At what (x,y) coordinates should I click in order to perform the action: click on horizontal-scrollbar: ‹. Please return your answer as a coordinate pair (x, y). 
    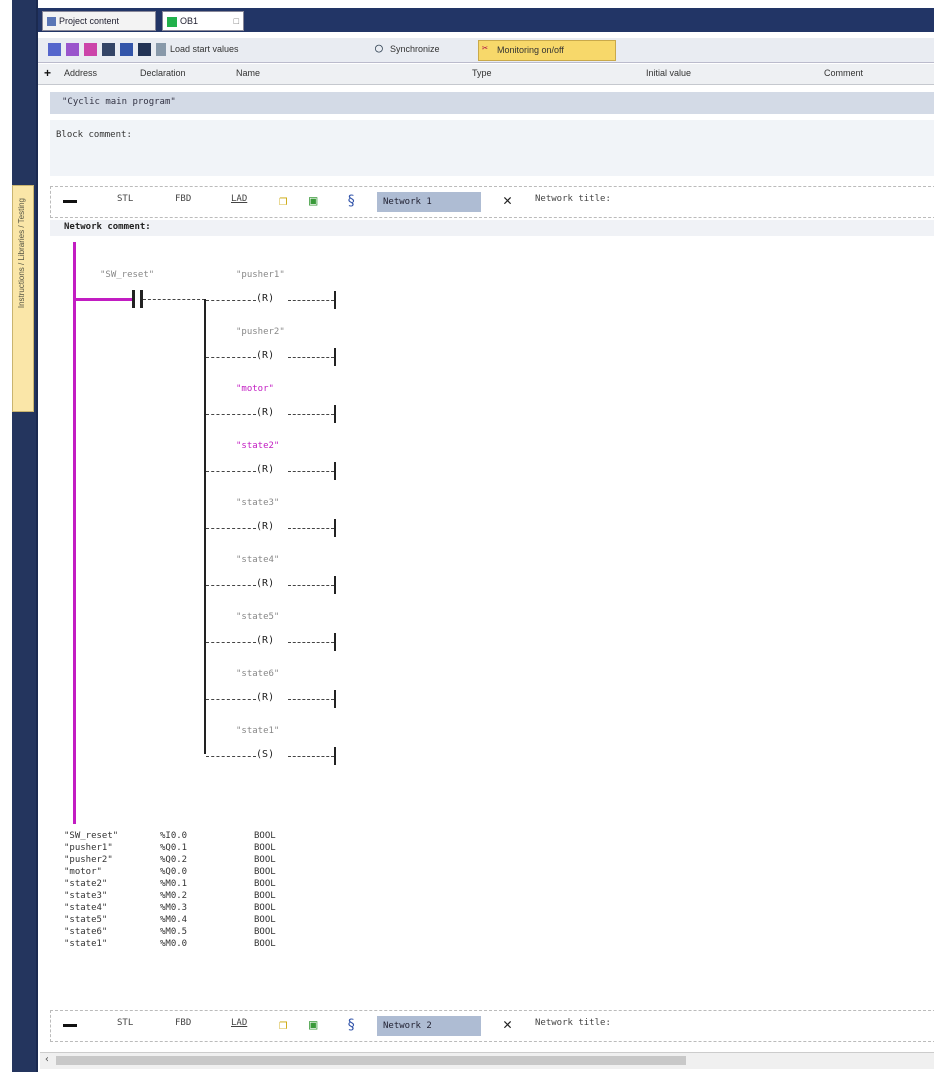
    Looking at the image, I should click on (487, 1060).